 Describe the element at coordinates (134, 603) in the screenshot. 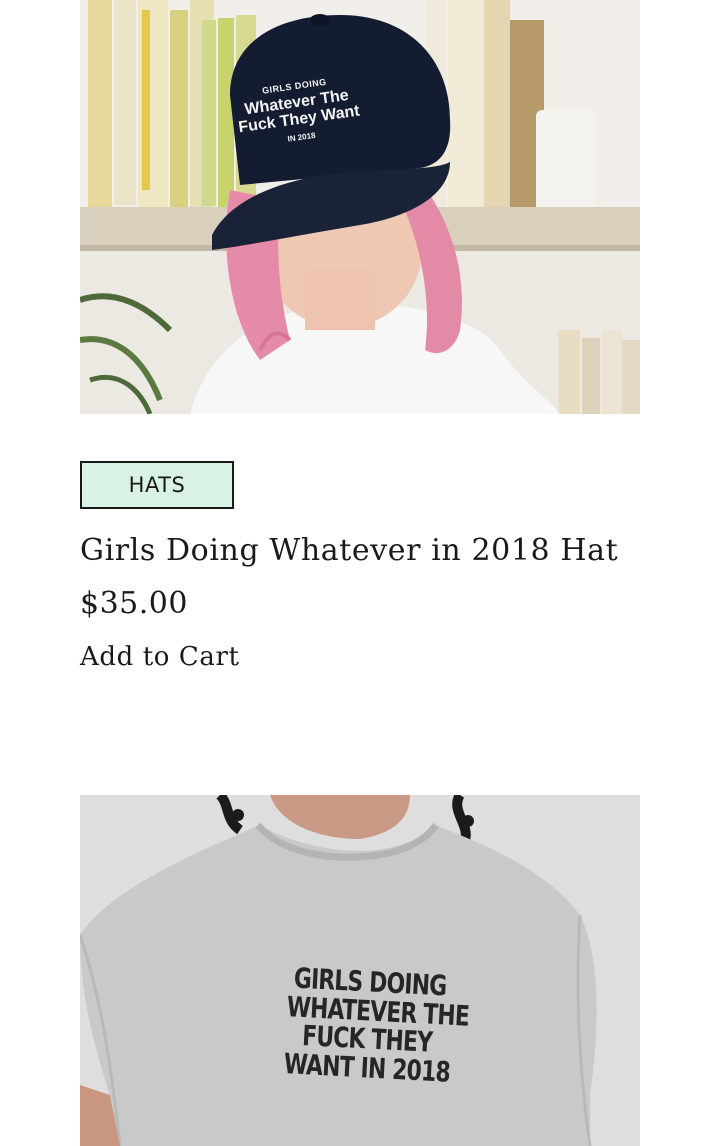

I see `product-price: $35.00` at that location.